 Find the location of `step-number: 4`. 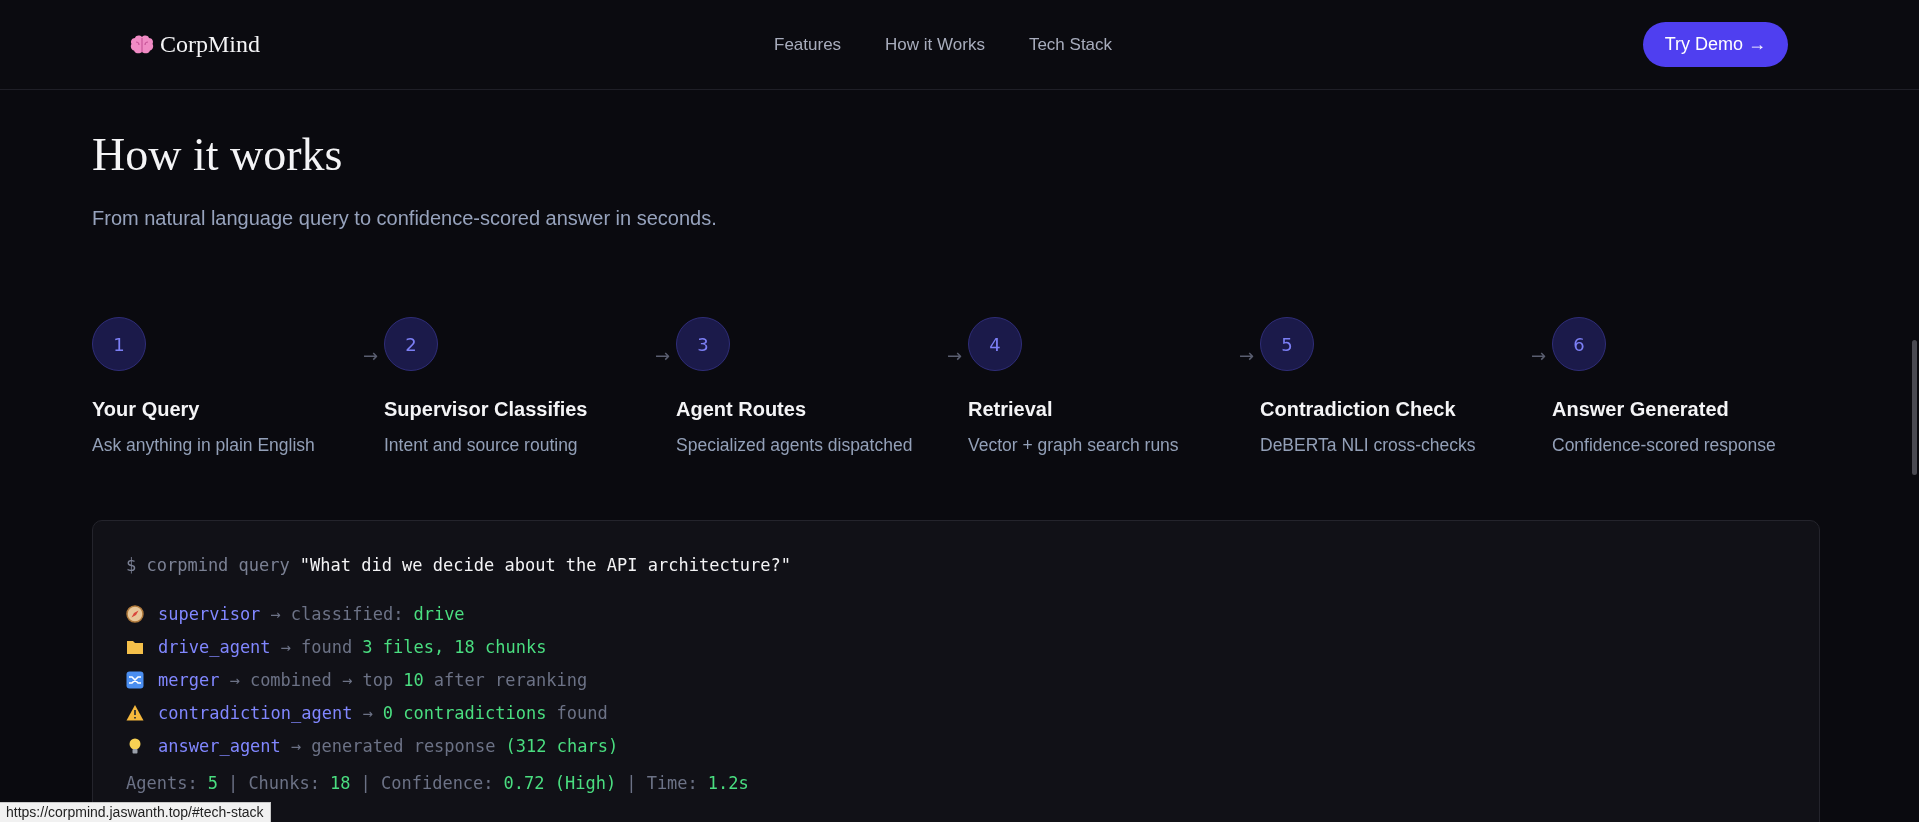

step-number: 4 is located at coordinates (995, 344).